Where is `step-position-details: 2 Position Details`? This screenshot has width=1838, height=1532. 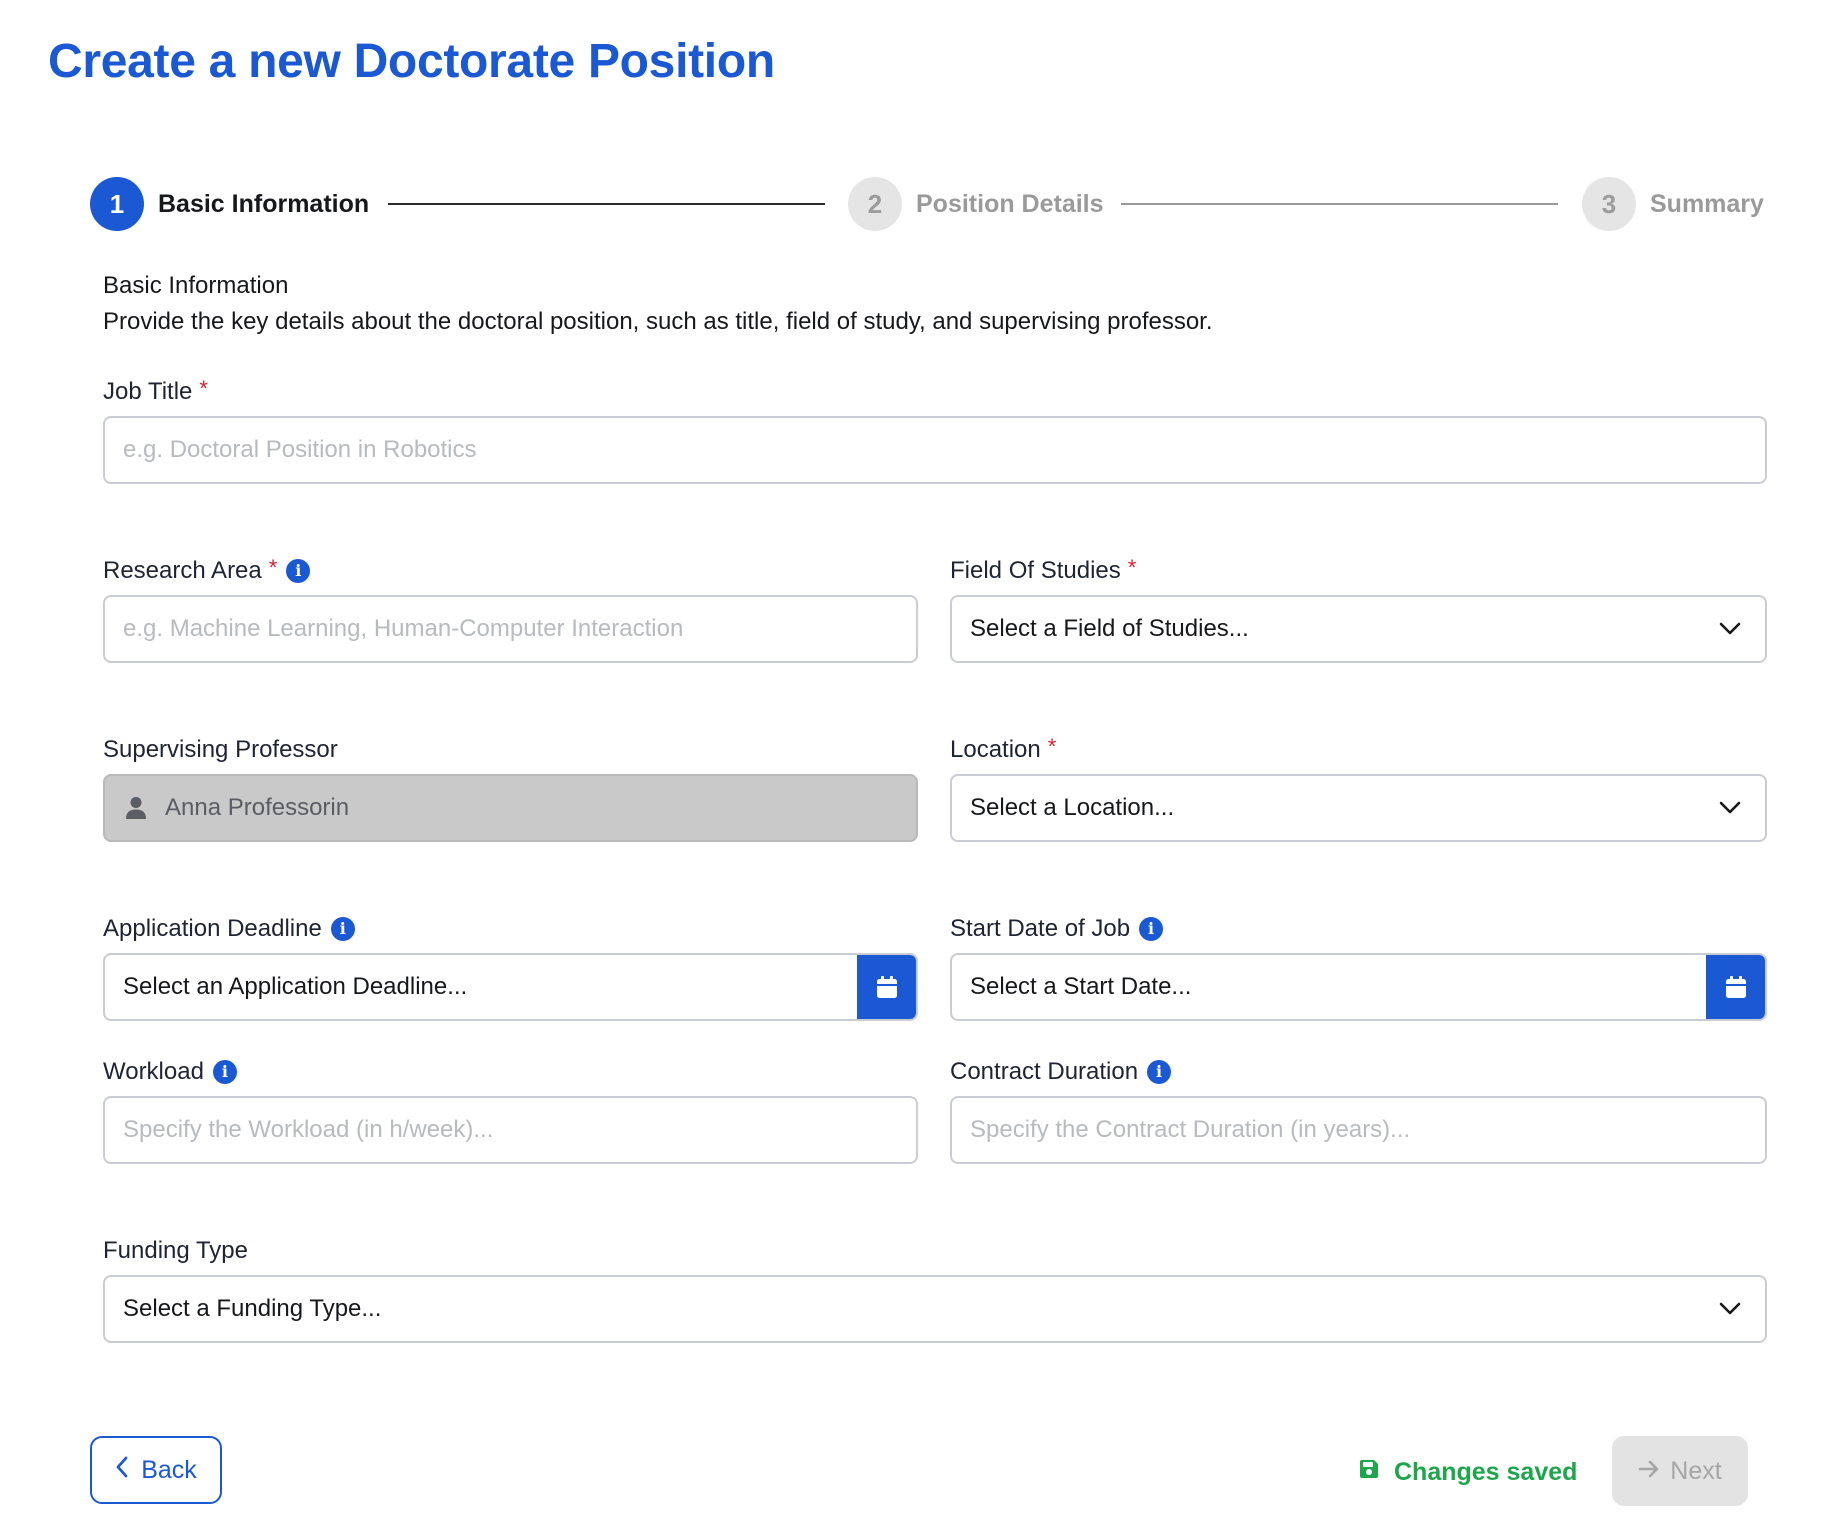 step-position-details: 2 Position Details is located at coordinates (976, 204).